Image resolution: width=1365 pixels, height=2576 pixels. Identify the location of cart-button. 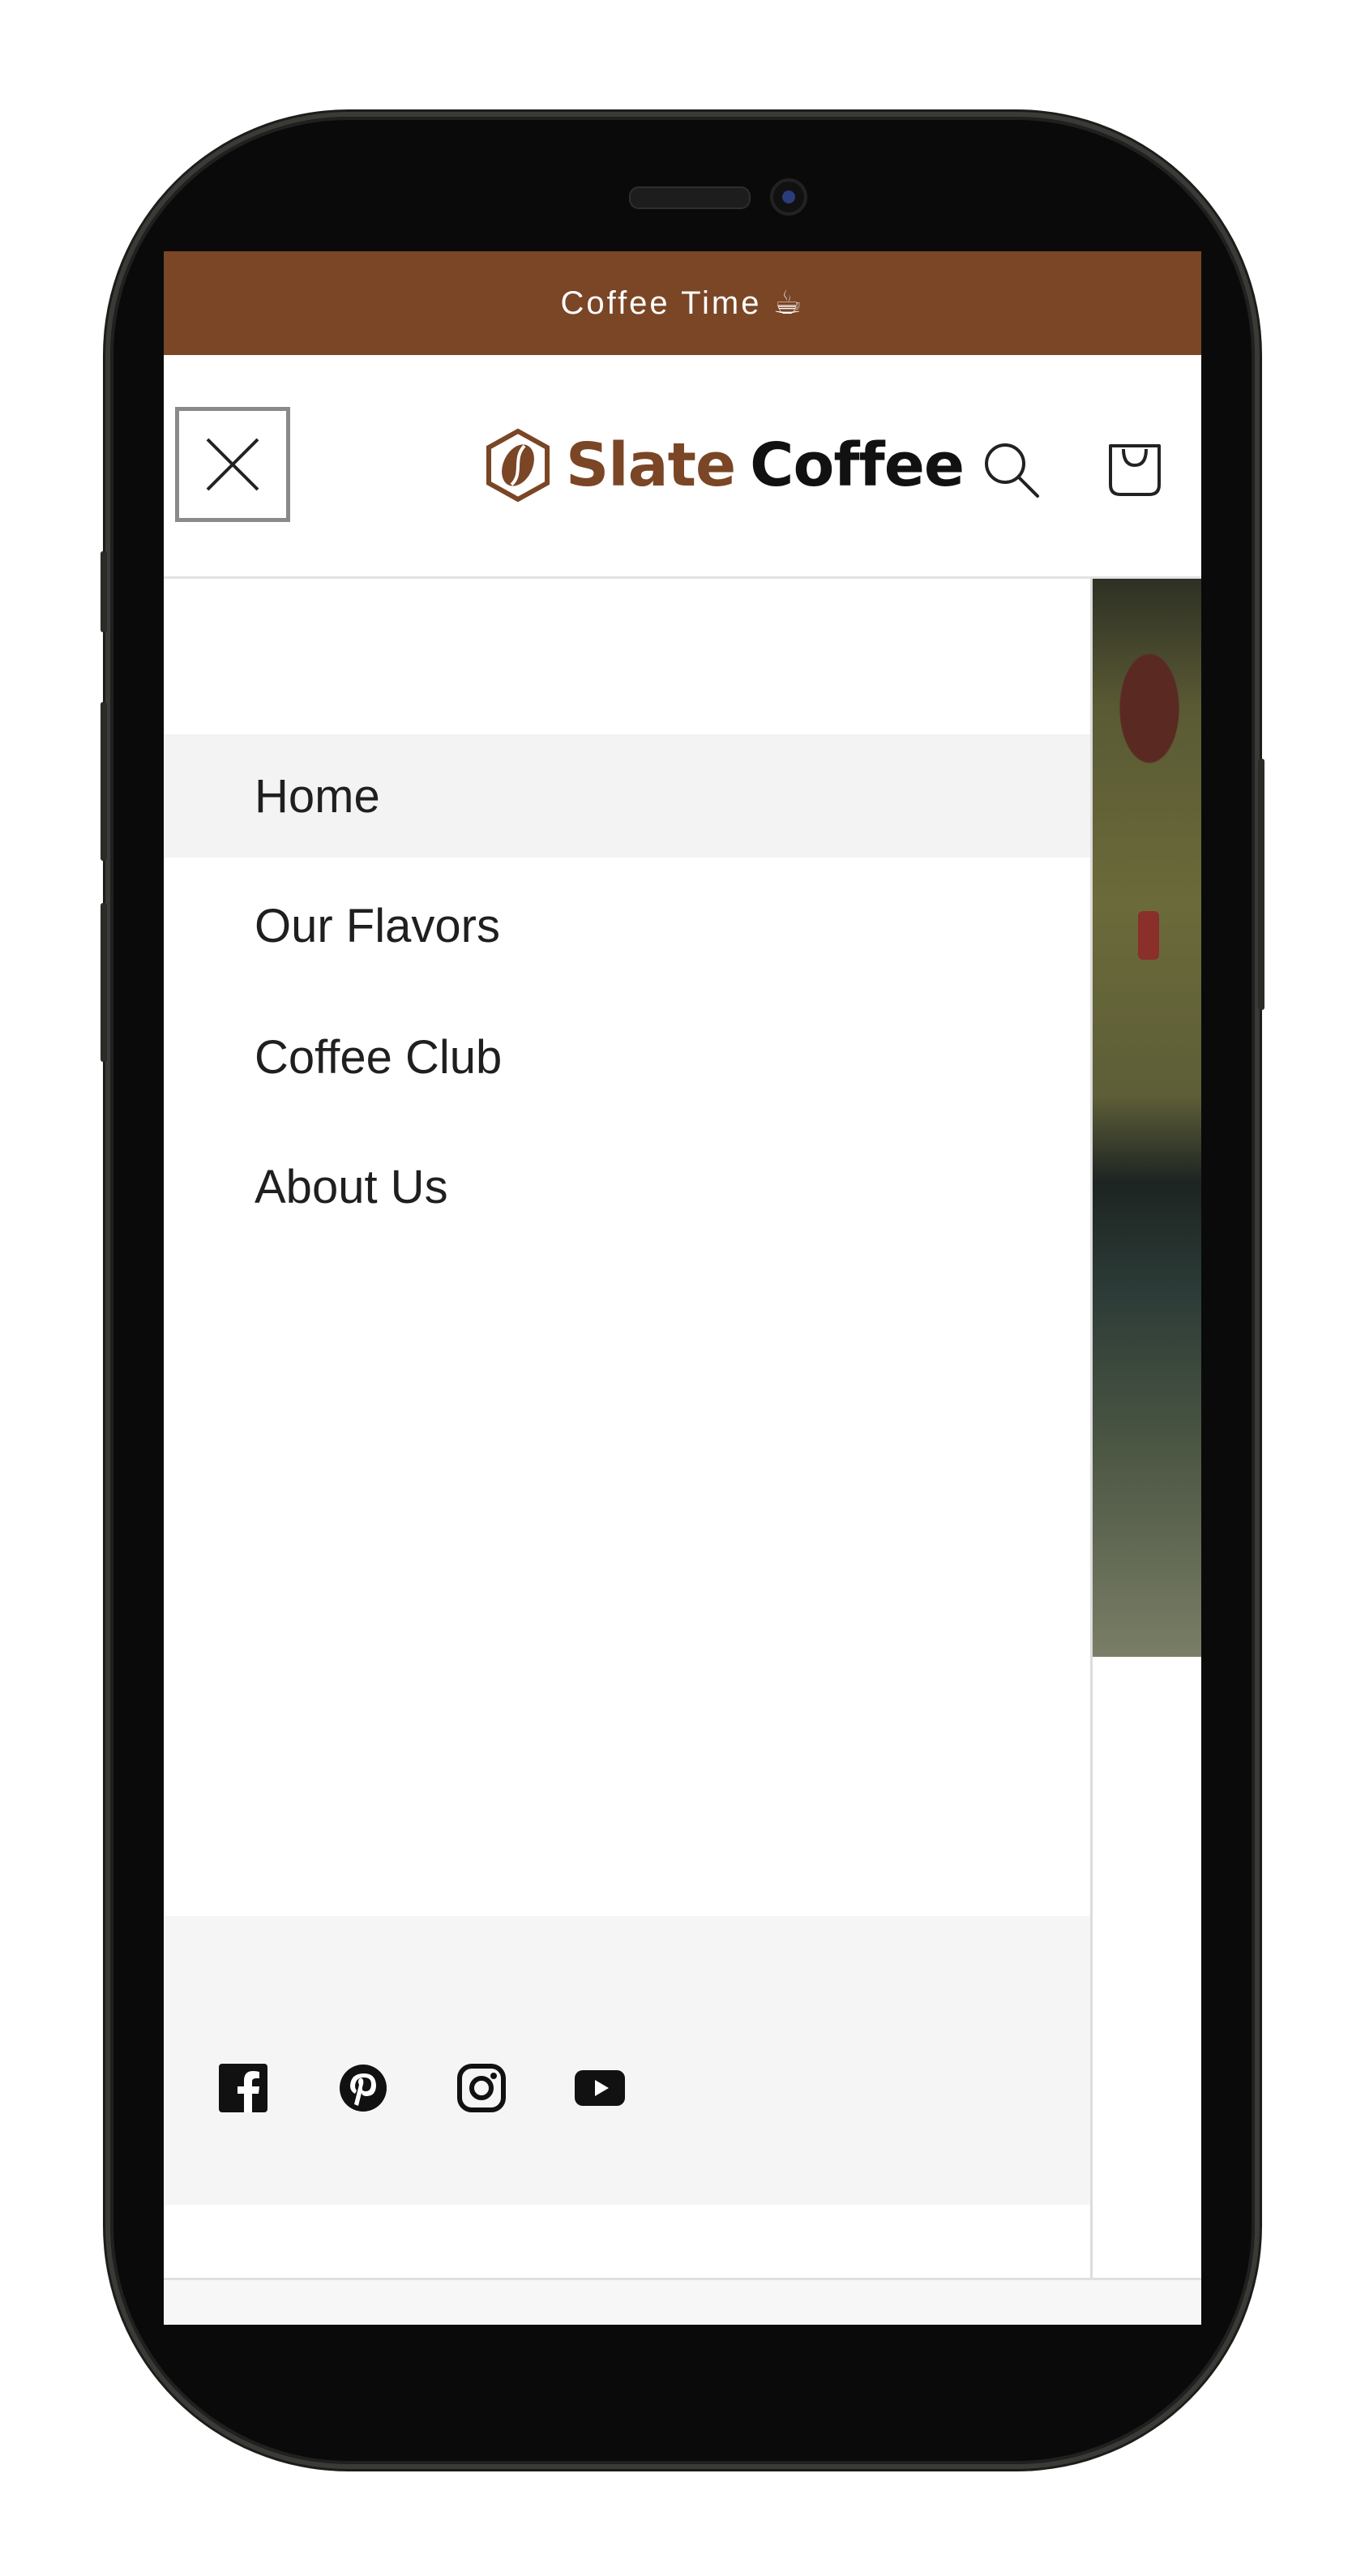
(1135, 468).